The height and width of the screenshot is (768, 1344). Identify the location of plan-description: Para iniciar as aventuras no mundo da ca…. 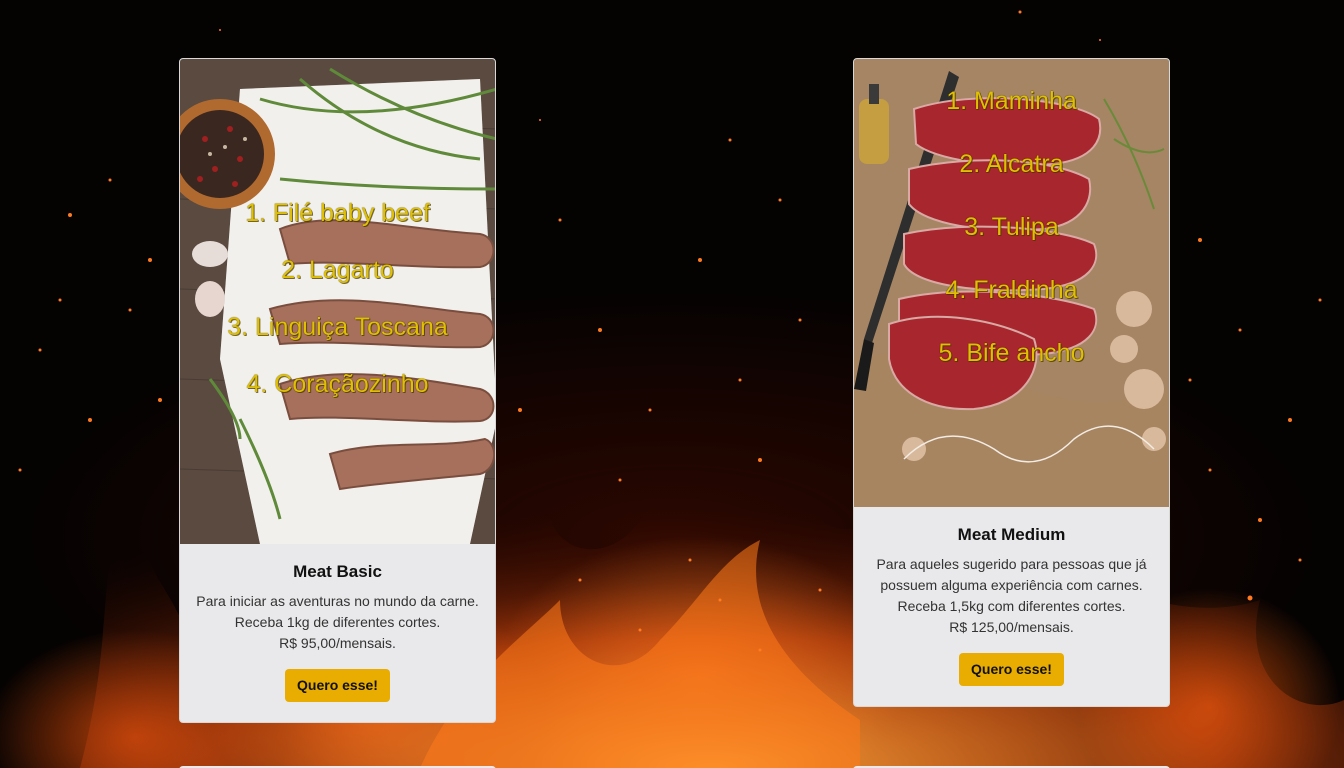
(337, 622).